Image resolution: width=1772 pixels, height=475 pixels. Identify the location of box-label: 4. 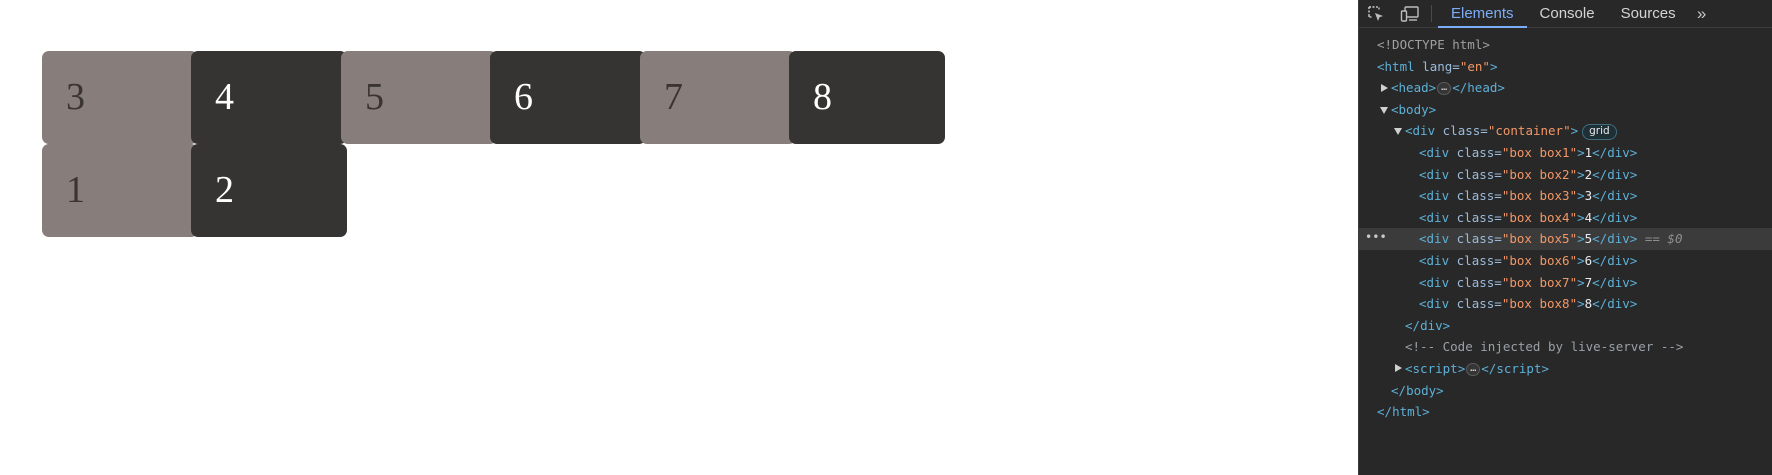
(224, 97).